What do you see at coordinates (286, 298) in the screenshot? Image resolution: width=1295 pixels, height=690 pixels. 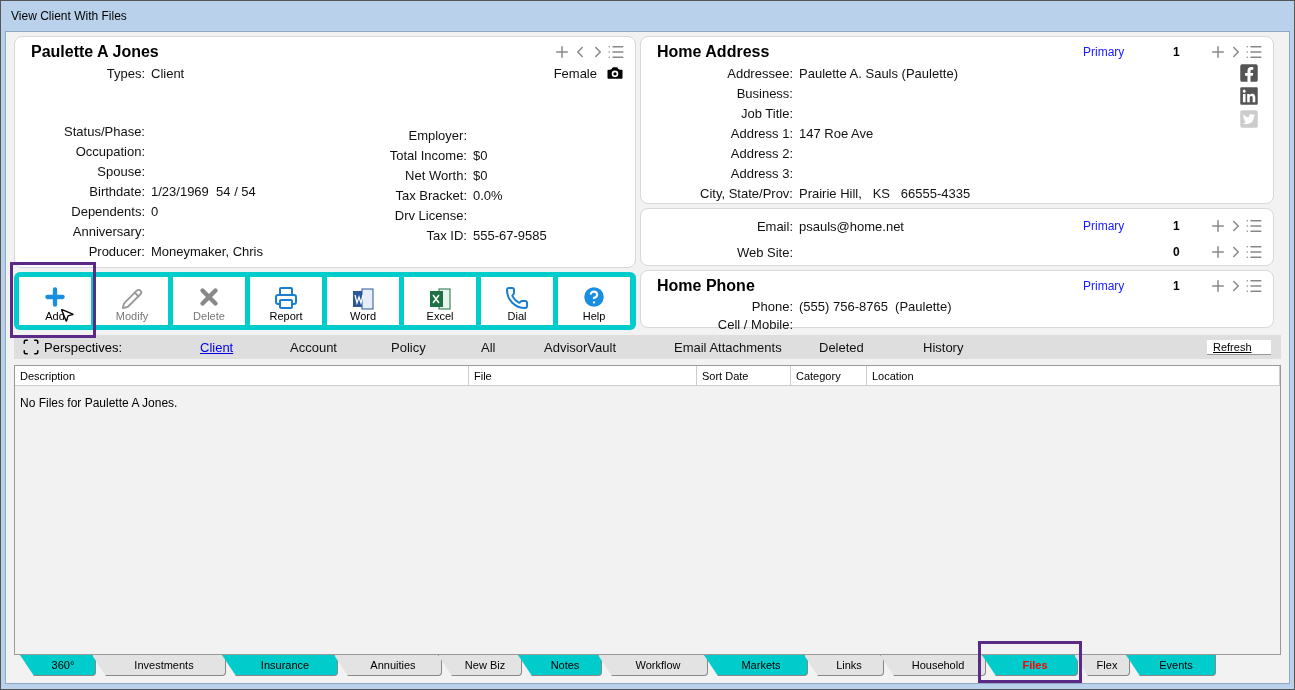 I see `printer-icon` at bounding box center [286, 298].